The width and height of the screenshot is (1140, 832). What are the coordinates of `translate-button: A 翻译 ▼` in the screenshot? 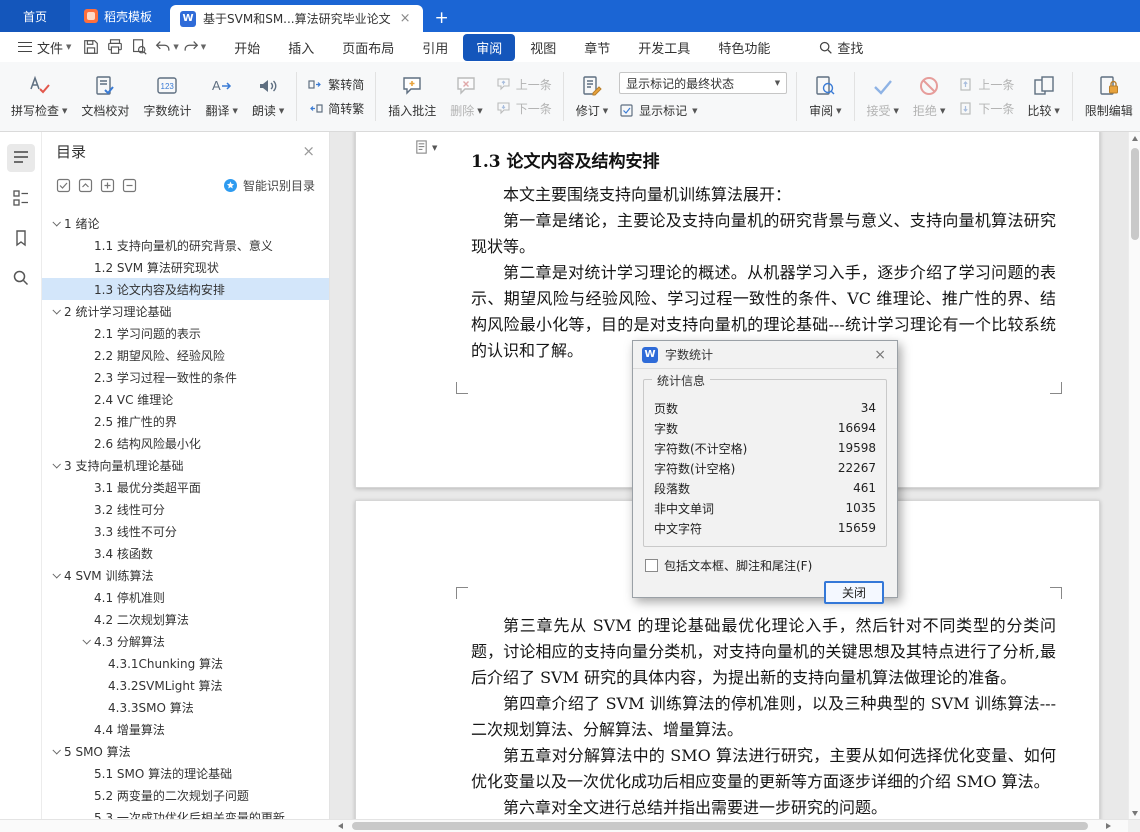 It's located at (221, 96).